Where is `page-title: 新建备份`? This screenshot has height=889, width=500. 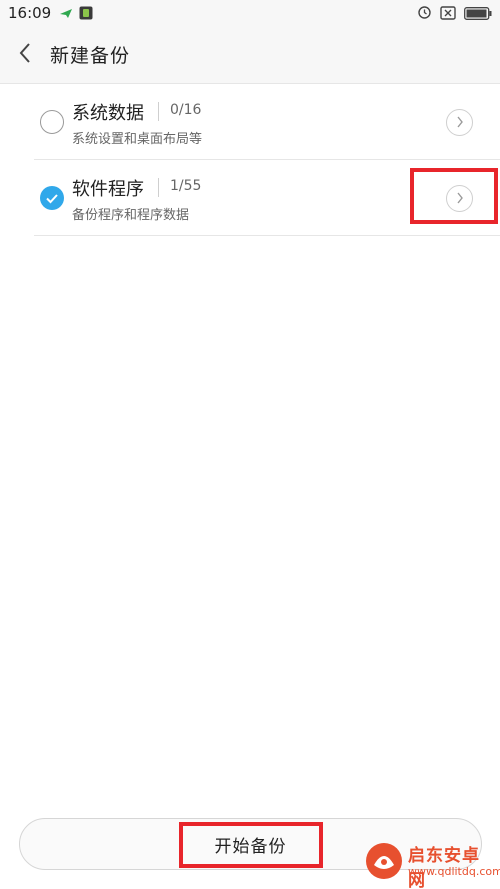
page-title: 新建备份 is located at coordinates (90, 56).